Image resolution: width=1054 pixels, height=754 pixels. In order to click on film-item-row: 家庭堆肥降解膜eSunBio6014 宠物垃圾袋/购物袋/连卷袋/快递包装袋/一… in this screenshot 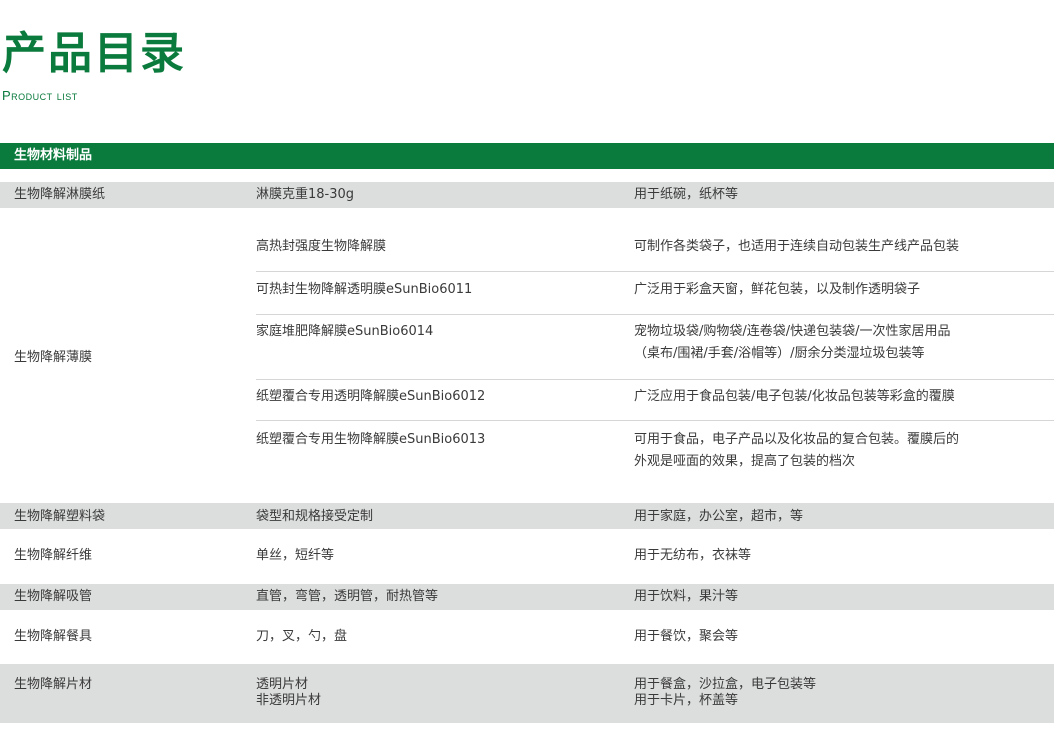, I will do `click(655, 347)`.